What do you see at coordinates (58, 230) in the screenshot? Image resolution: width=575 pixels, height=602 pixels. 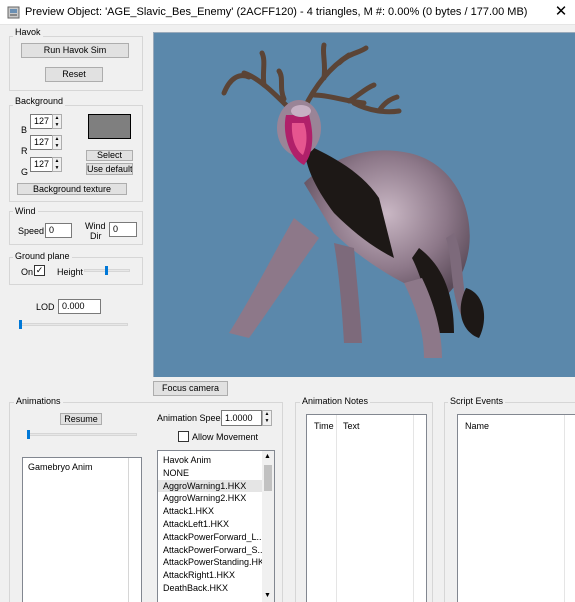 I see `wind-speed-field: 0` at bounding box center [58, 230].